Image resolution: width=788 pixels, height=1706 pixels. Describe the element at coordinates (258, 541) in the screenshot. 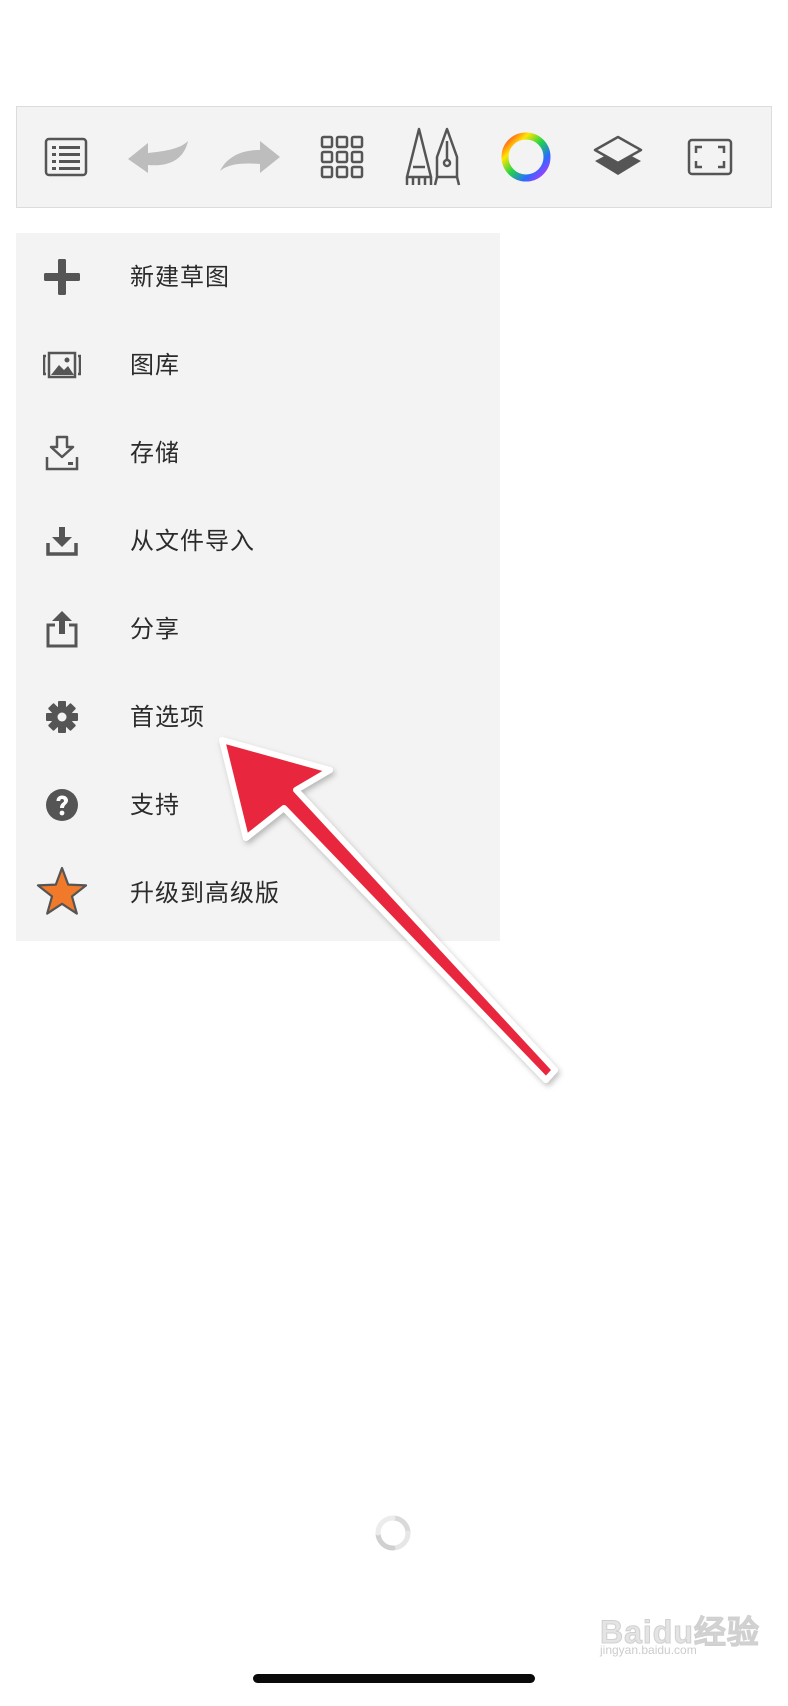

I see `menu-item-import: 从文件导入` at that location.